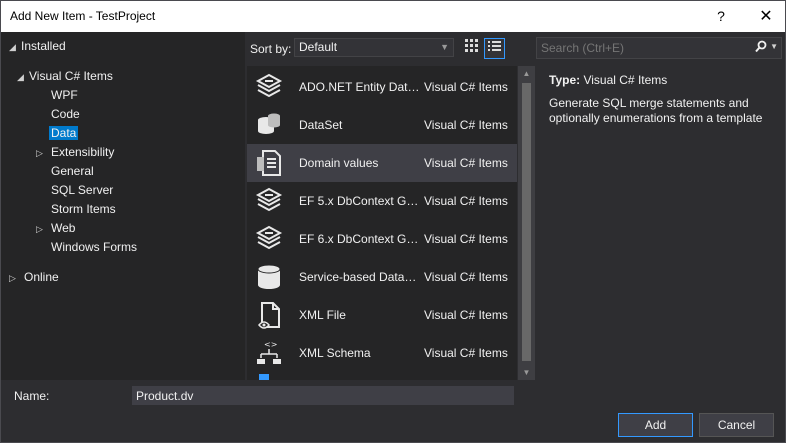 The width and height of the screenshot is (786, 443). I want to click on search-options-chevron-icon: ▼, so click(774, 46).